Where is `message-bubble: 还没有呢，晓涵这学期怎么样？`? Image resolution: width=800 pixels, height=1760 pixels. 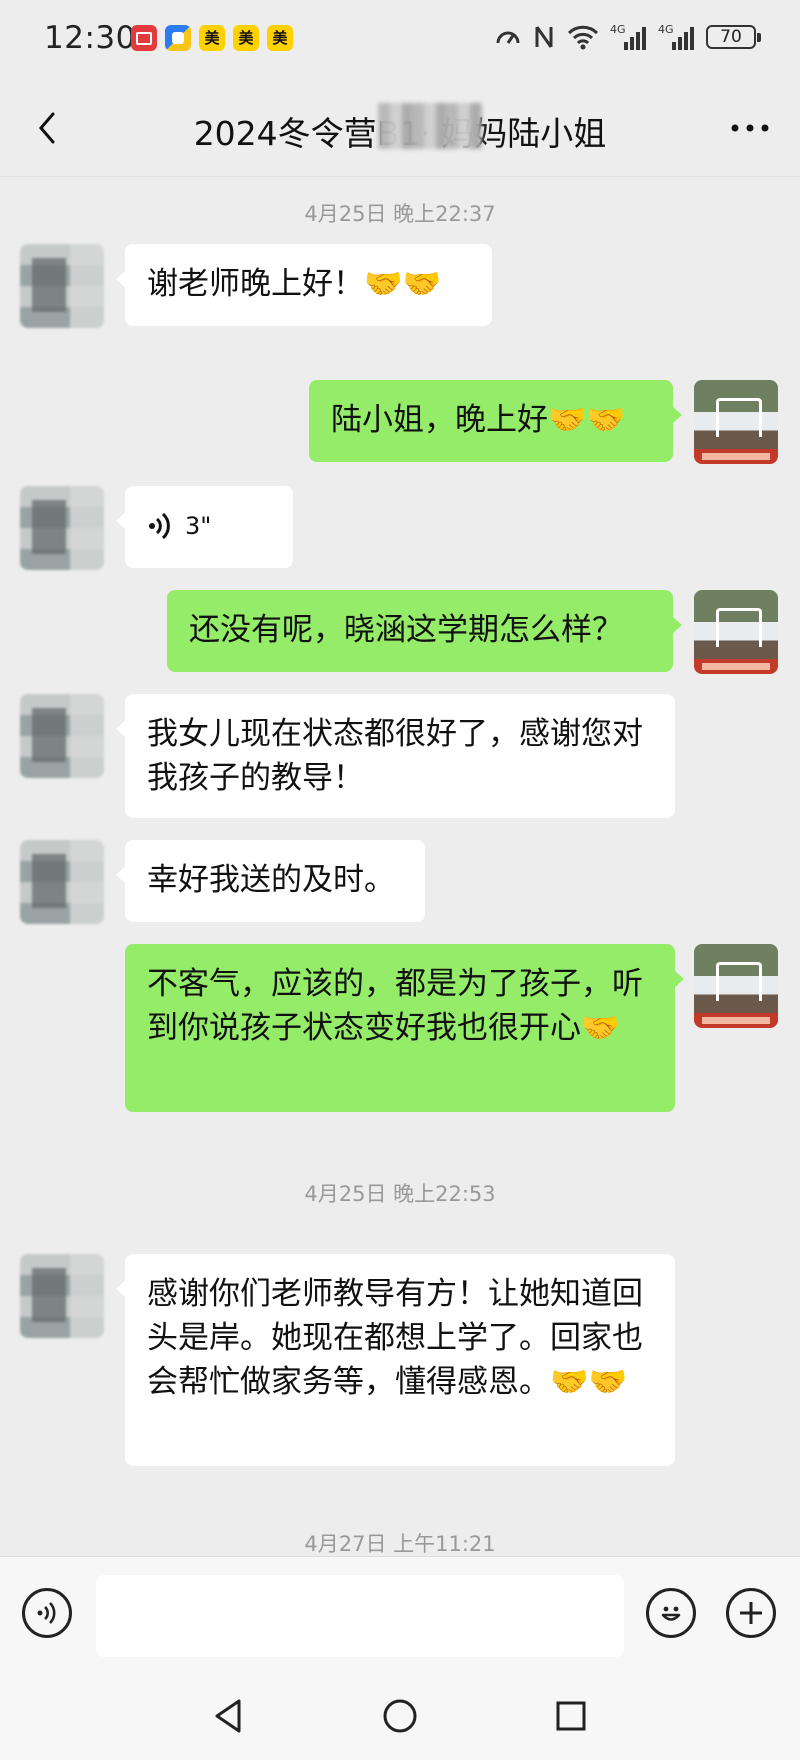
message-bubble: 还没有呢，晓涵这学期怎么样？ is located at coordinates (424, 631).